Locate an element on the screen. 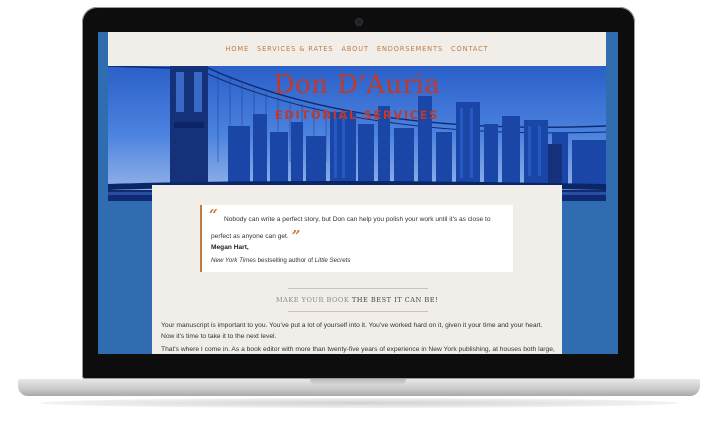 The width and height of the screenshot is (717, 431). credit-middle: bestselling author of is located at coordinates (285, 260).